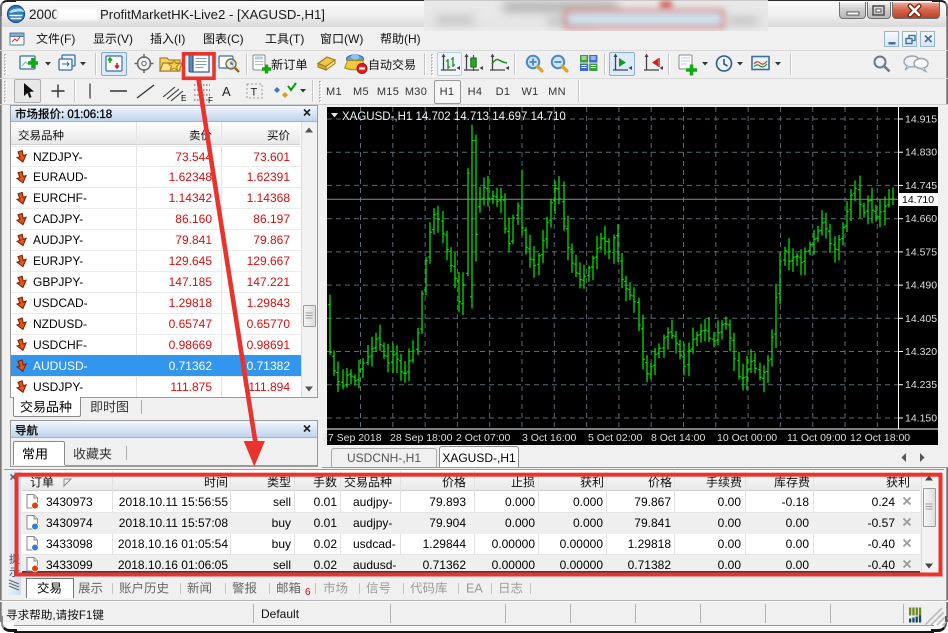  What do you see at coordinates (615, 438) in the screenshot?
I see `svg-text: 5 Oct 02:00` at bounding box center [615, 438].